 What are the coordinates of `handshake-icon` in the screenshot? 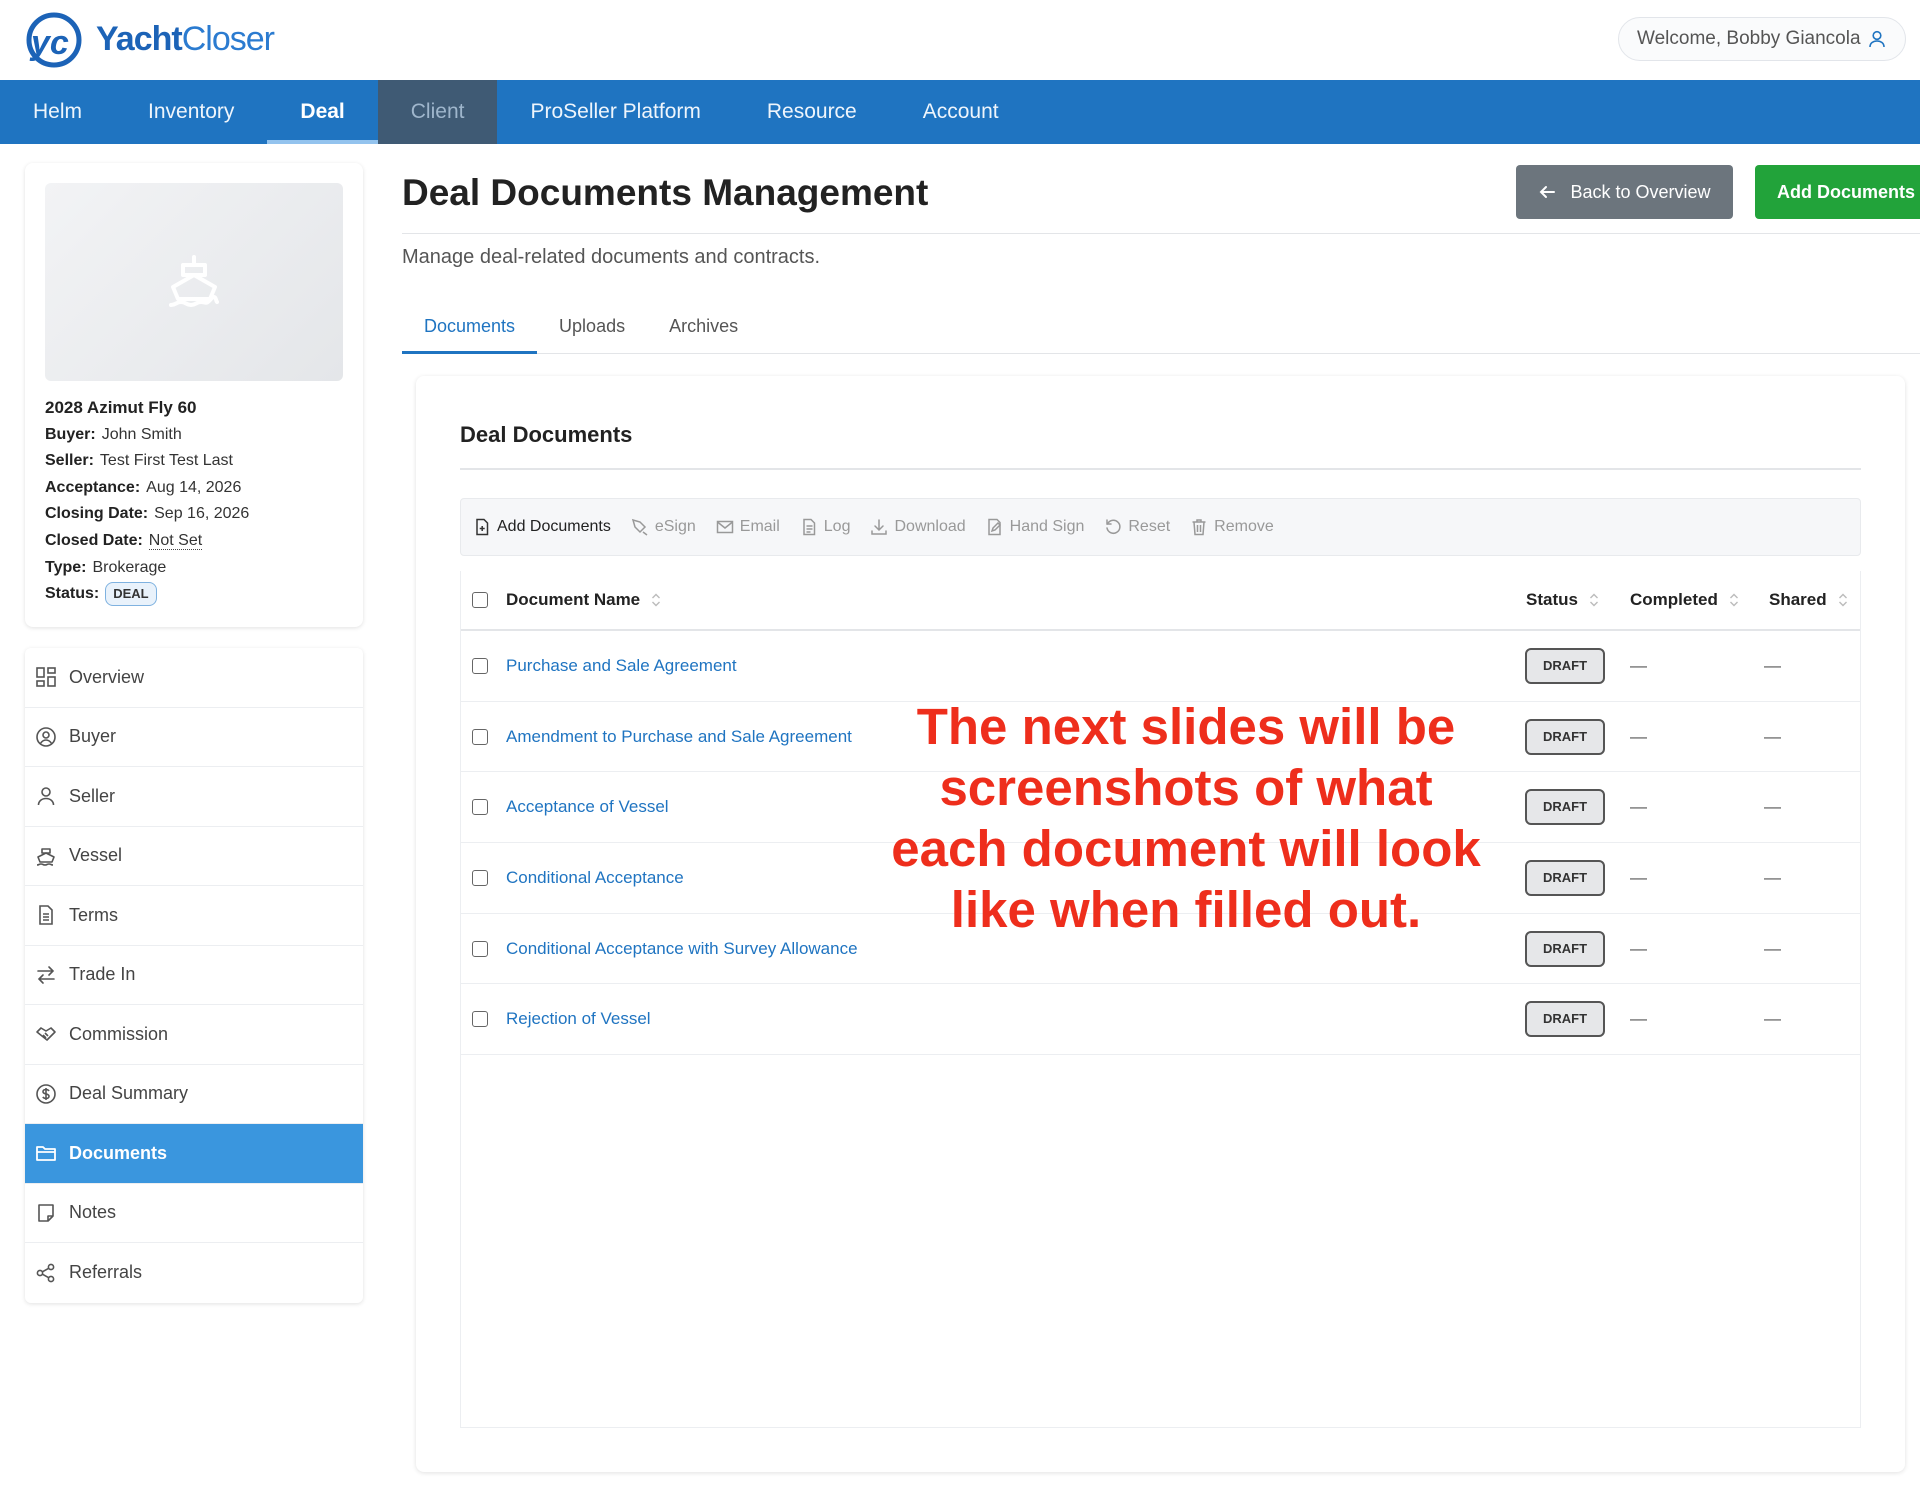 It's located at (46, 1034).